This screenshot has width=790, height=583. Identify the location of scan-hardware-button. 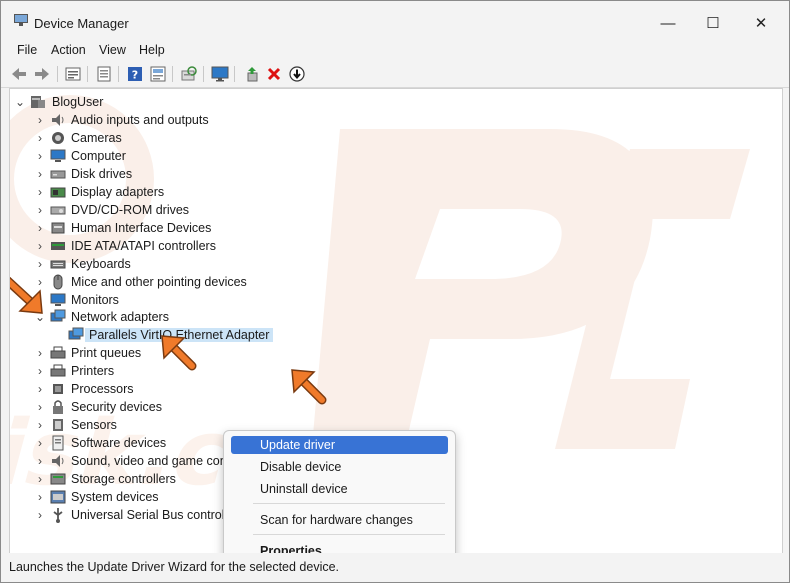
(189, 74).